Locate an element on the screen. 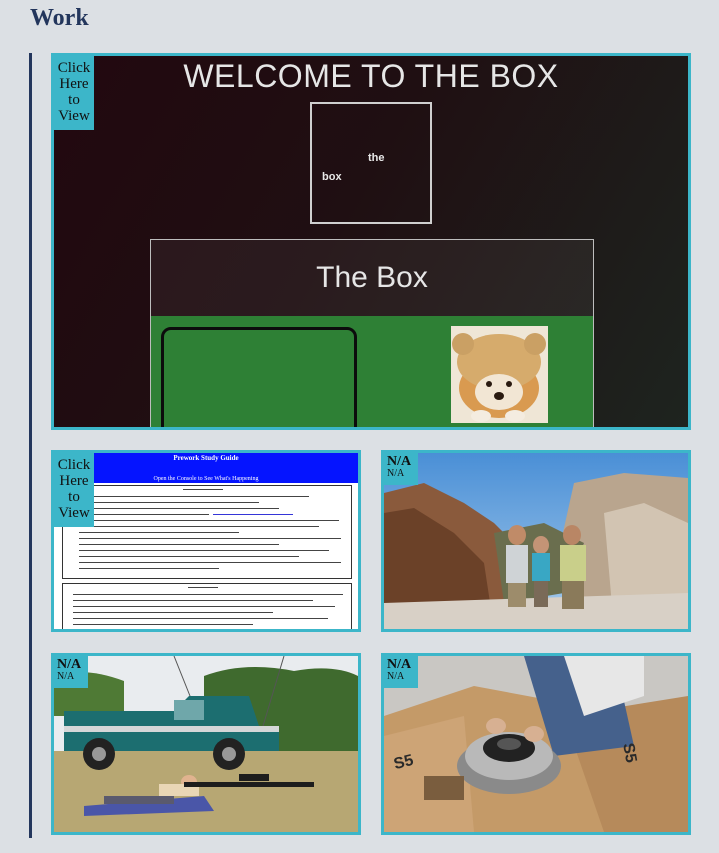 This screenshot has height=853, width=719. hikers-photo is located at coordinates (536, 541).